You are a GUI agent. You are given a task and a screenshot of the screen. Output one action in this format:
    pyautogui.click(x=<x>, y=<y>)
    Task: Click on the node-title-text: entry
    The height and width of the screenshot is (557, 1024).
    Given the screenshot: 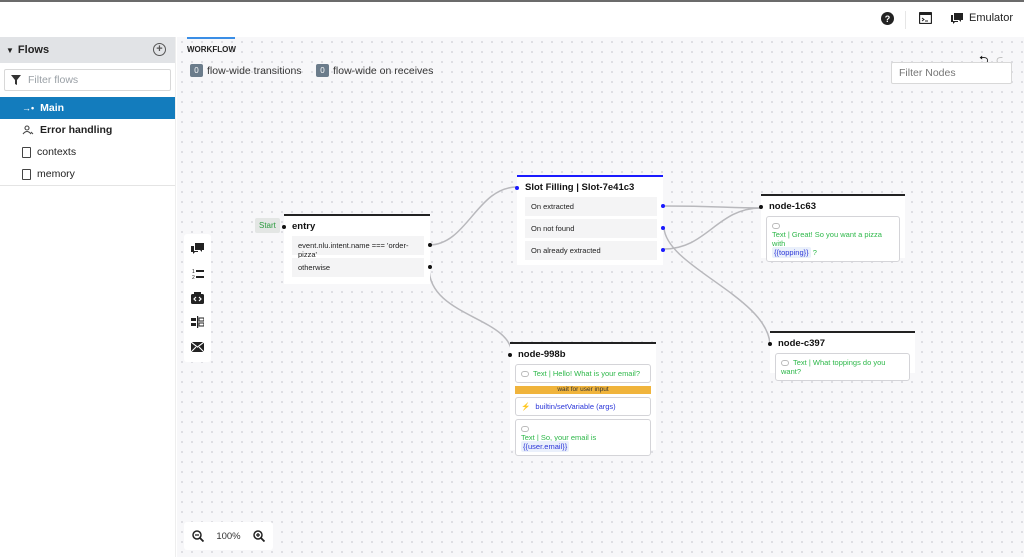 What is the action you would take?
    pyautogui.click(x=304, y=226)
    